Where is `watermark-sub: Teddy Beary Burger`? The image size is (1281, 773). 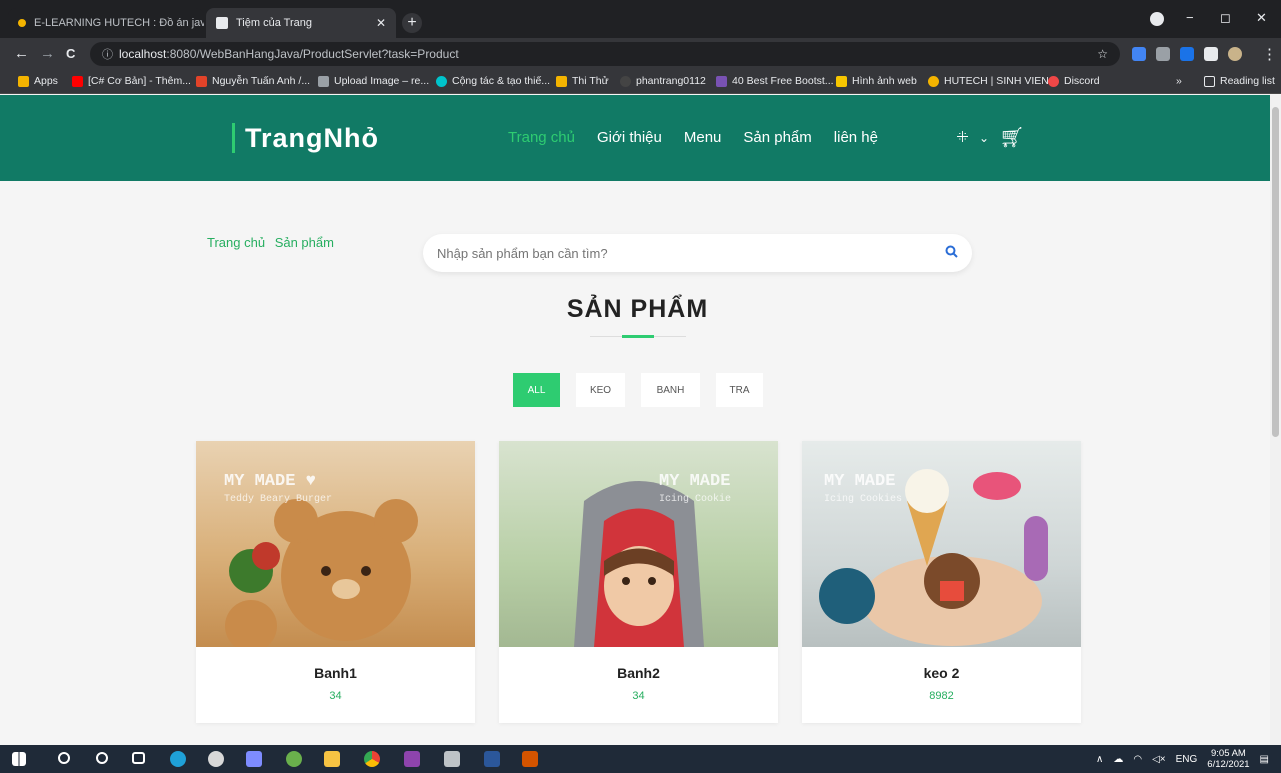
watermark-sub: Teddy Beary Burger is located at coordinates (278, 499).